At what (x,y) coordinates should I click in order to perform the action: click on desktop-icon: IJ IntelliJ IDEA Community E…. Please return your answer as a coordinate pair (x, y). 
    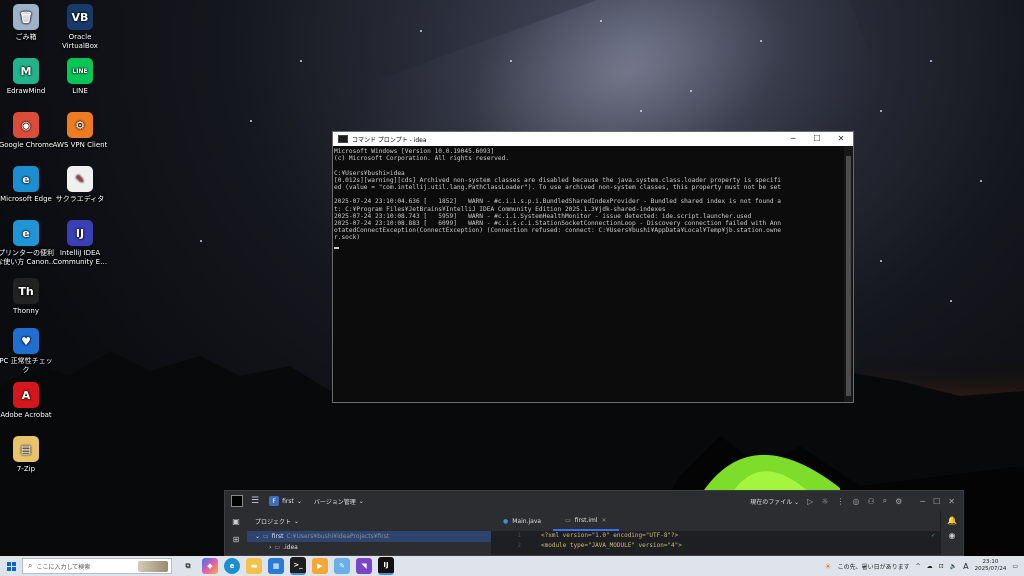
    Looking at the image, I should click on (80, 243).